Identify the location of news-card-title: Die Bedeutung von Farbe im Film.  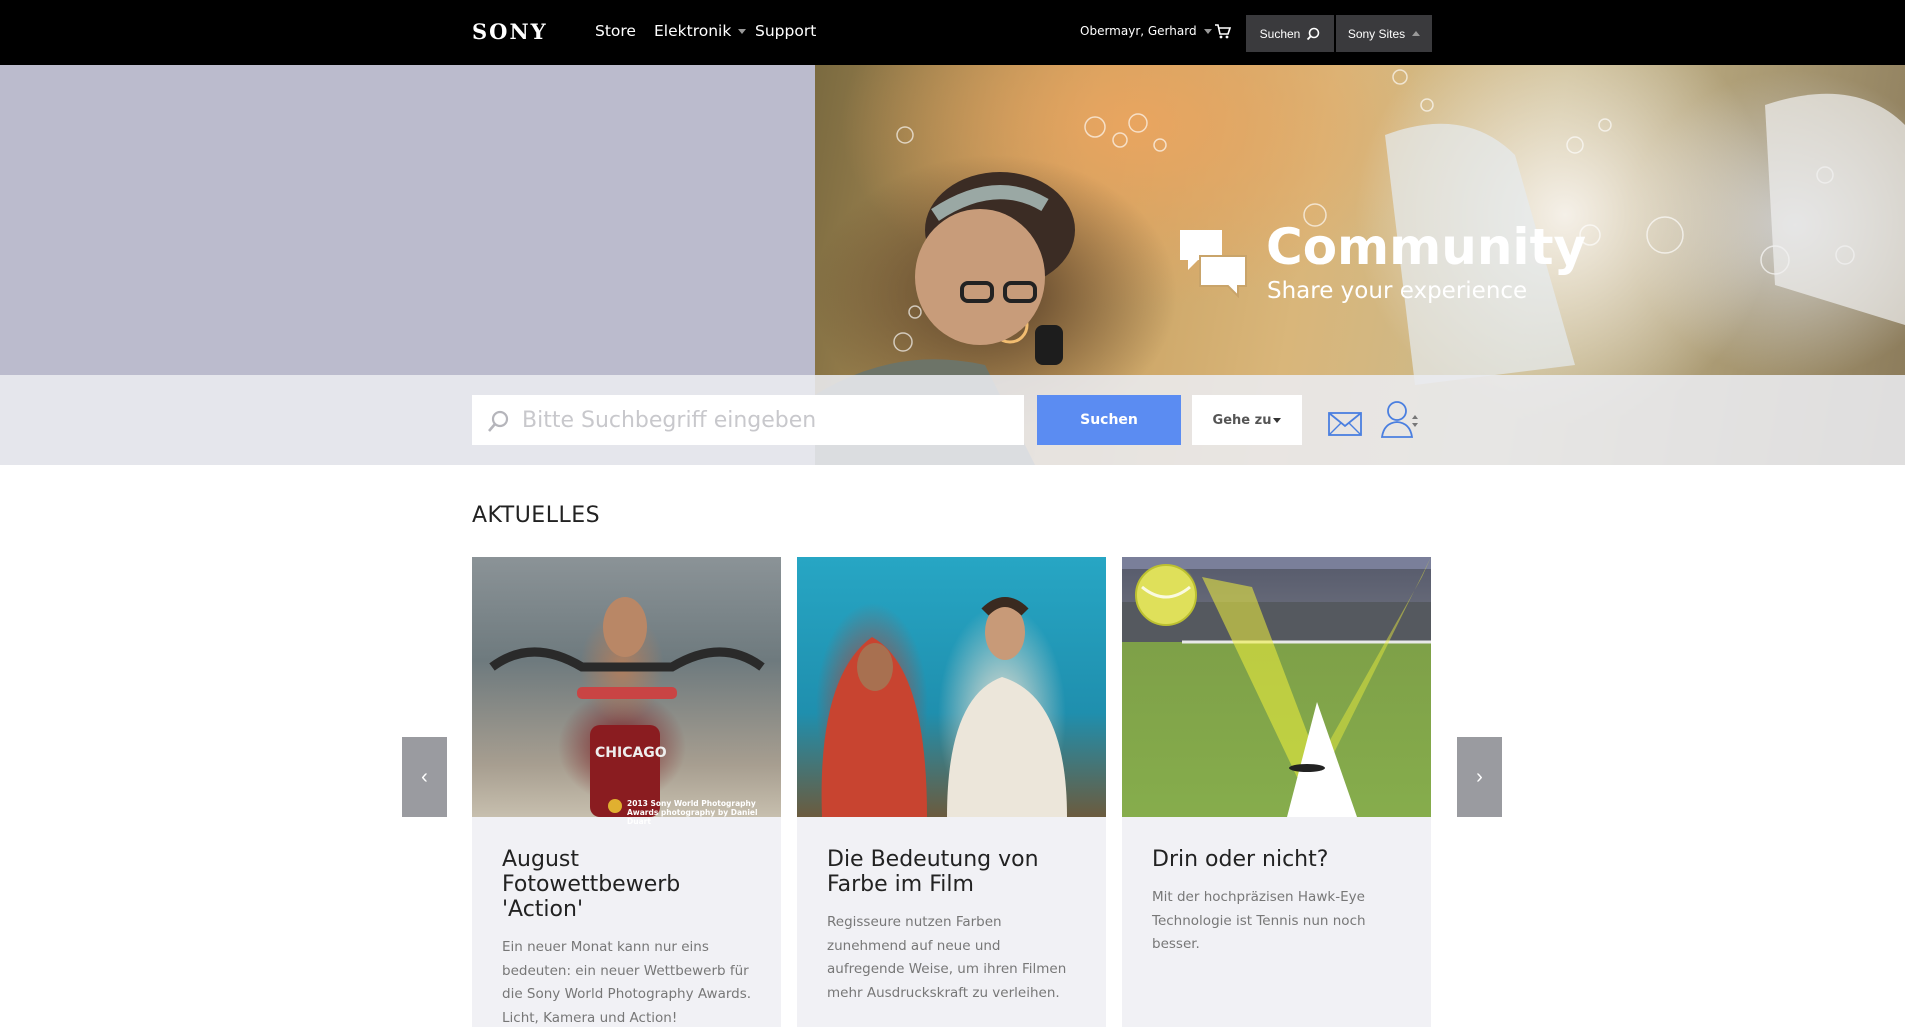
(957, 872).